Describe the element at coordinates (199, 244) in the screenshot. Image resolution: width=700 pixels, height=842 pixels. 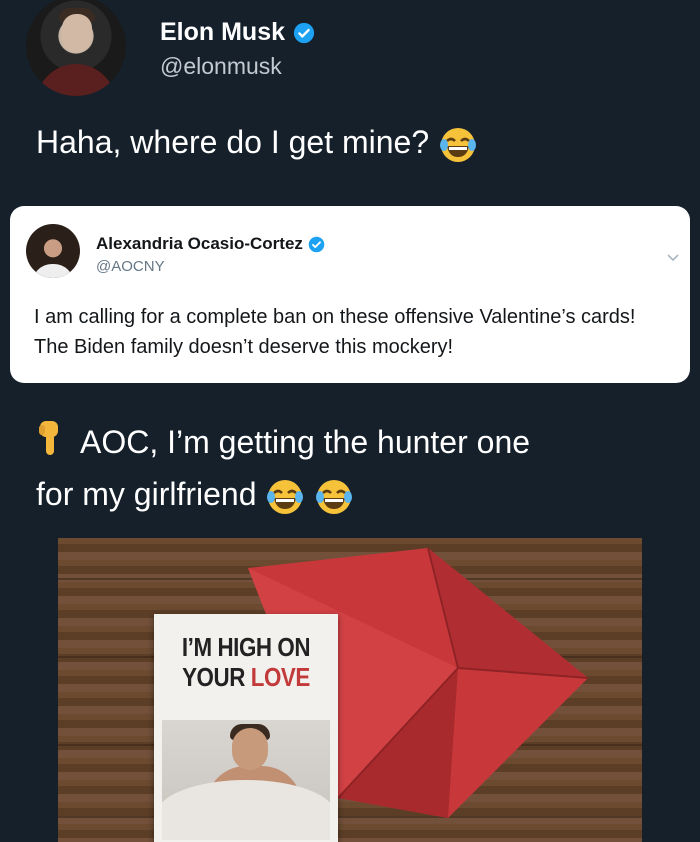
I see `quoted-author-name-text: Alexandria Ocasio-Cortez` at that location.